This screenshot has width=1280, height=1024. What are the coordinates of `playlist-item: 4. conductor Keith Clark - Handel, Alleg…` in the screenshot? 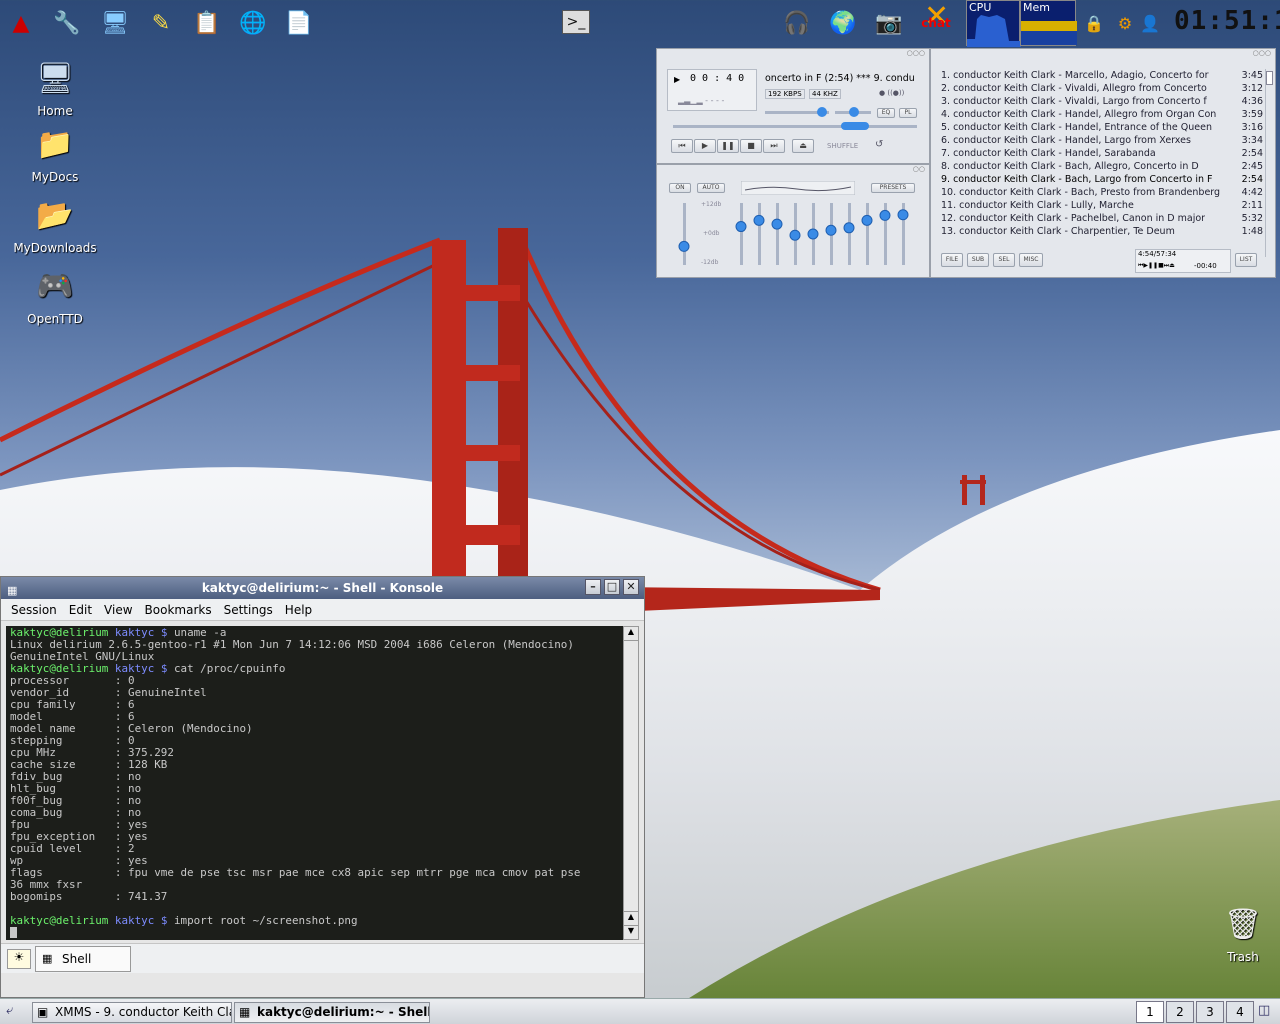 It's located at (1102, 114).